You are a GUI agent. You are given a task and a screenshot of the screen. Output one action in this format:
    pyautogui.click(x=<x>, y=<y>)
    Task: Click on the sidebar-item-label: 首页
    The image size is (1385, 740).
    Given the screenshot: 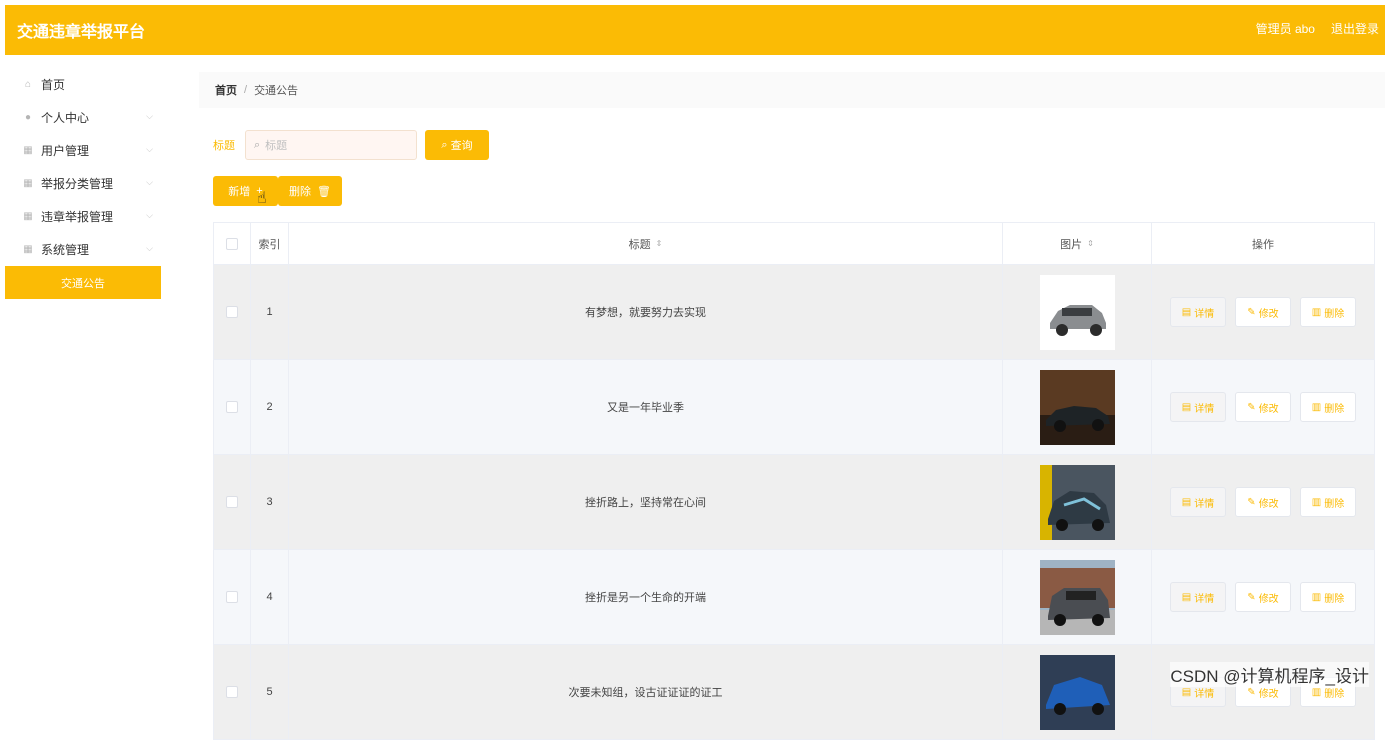 What is the action you would take?
    pyautogui.click(x=53, y=84)
    